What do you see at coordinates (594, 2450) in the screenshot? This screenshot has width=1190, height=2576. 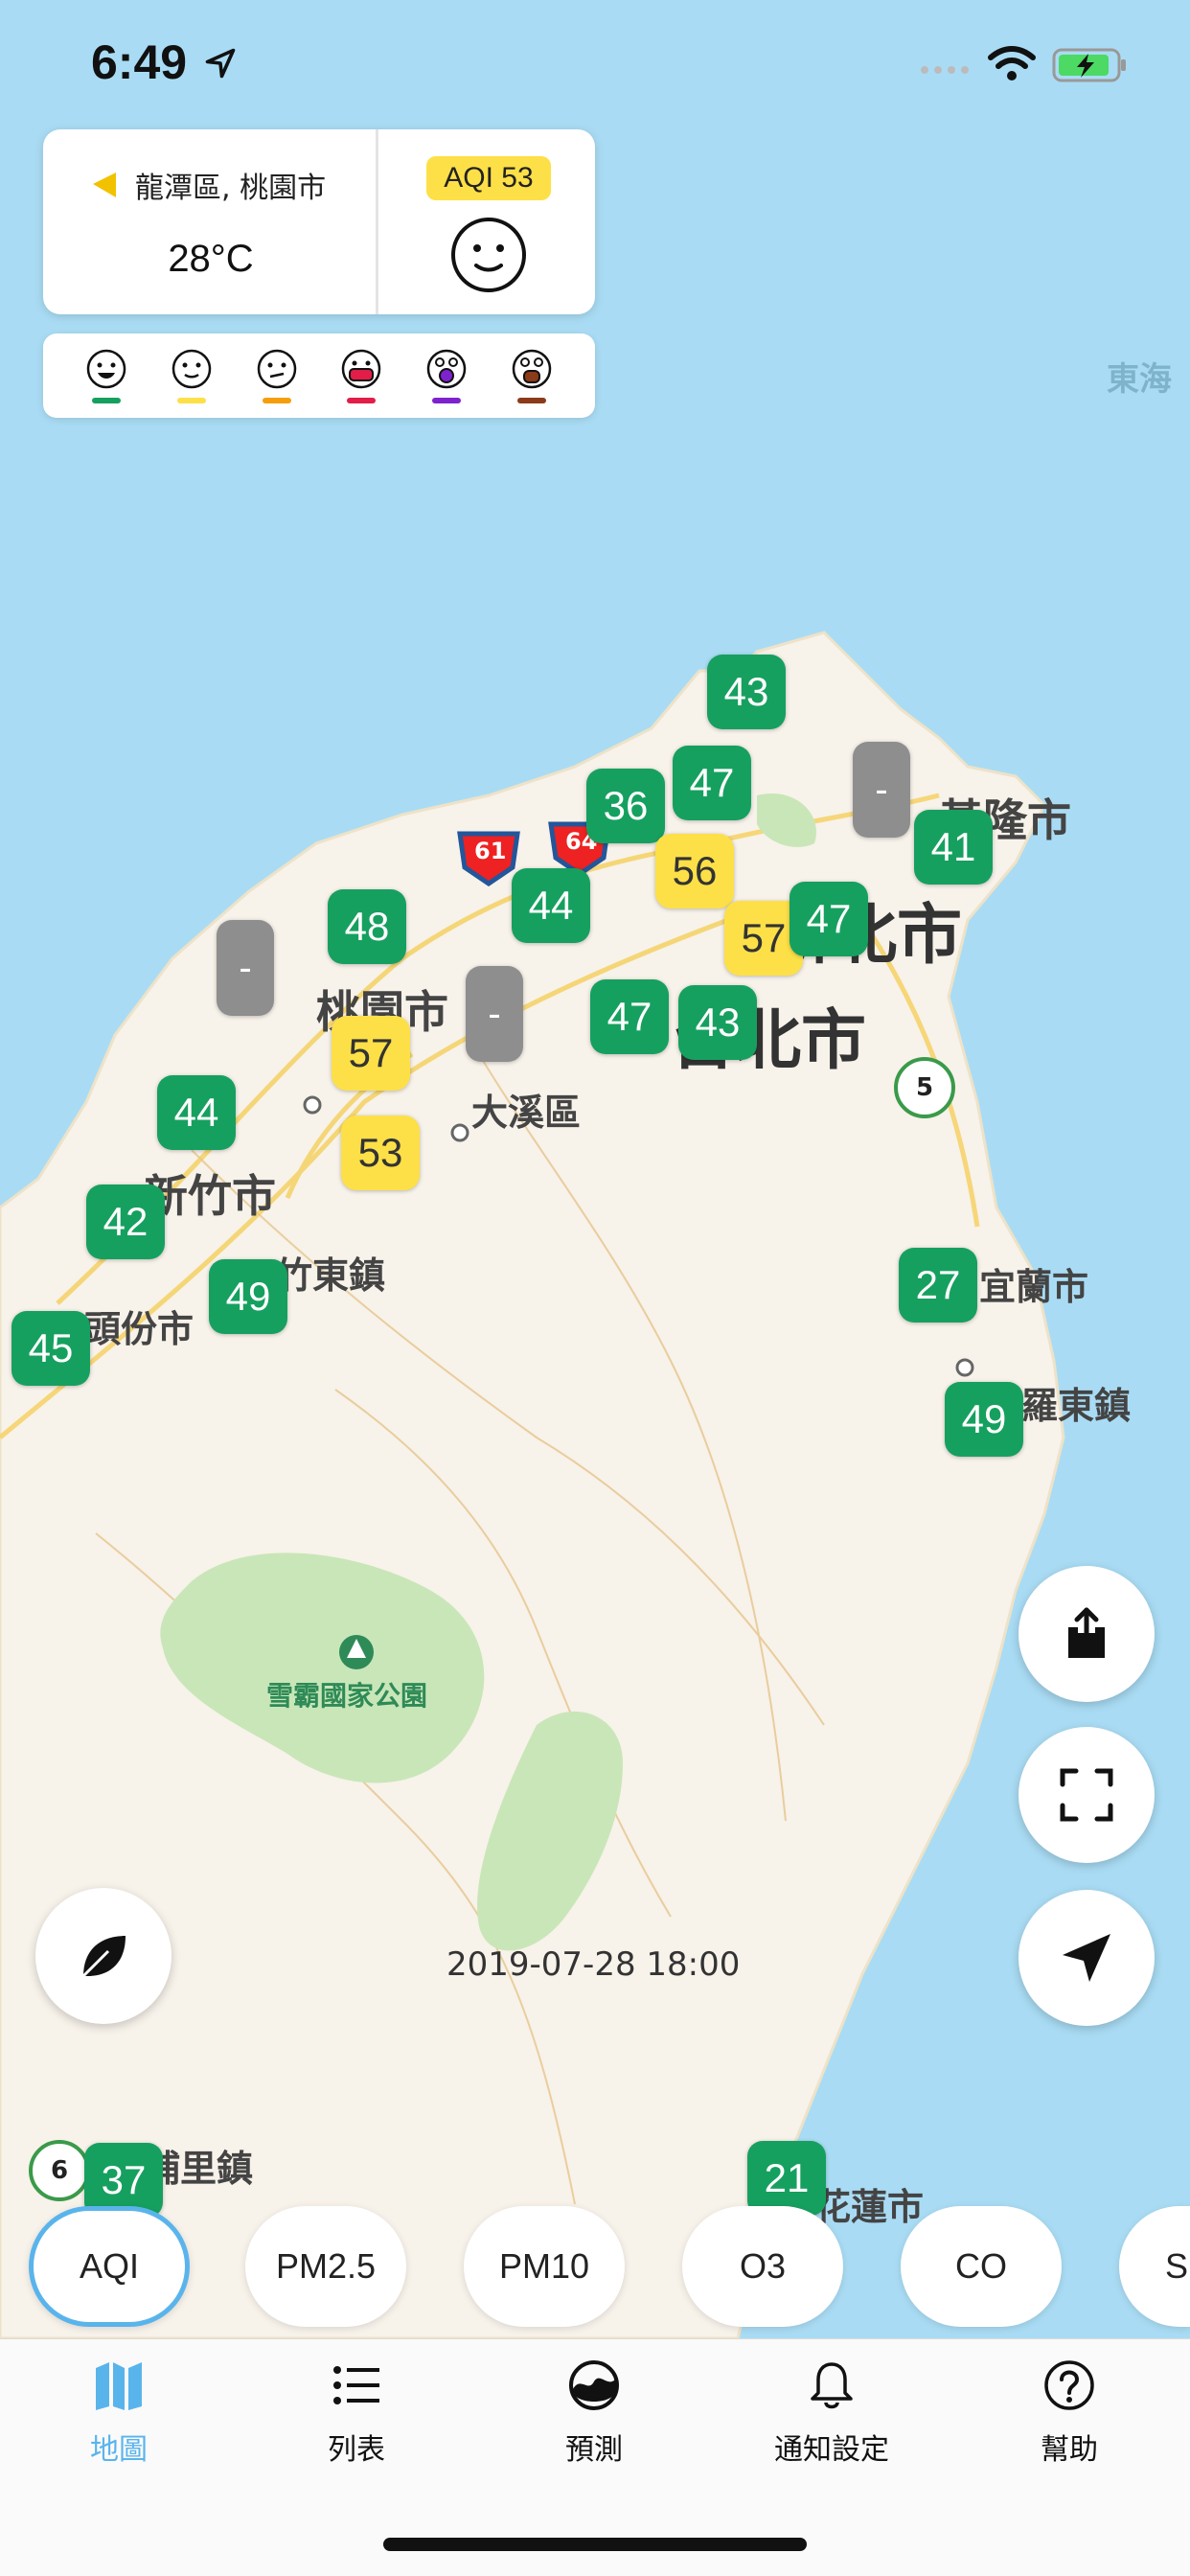 I see `tab-label: 預測` at bounding box center [594, 2450].